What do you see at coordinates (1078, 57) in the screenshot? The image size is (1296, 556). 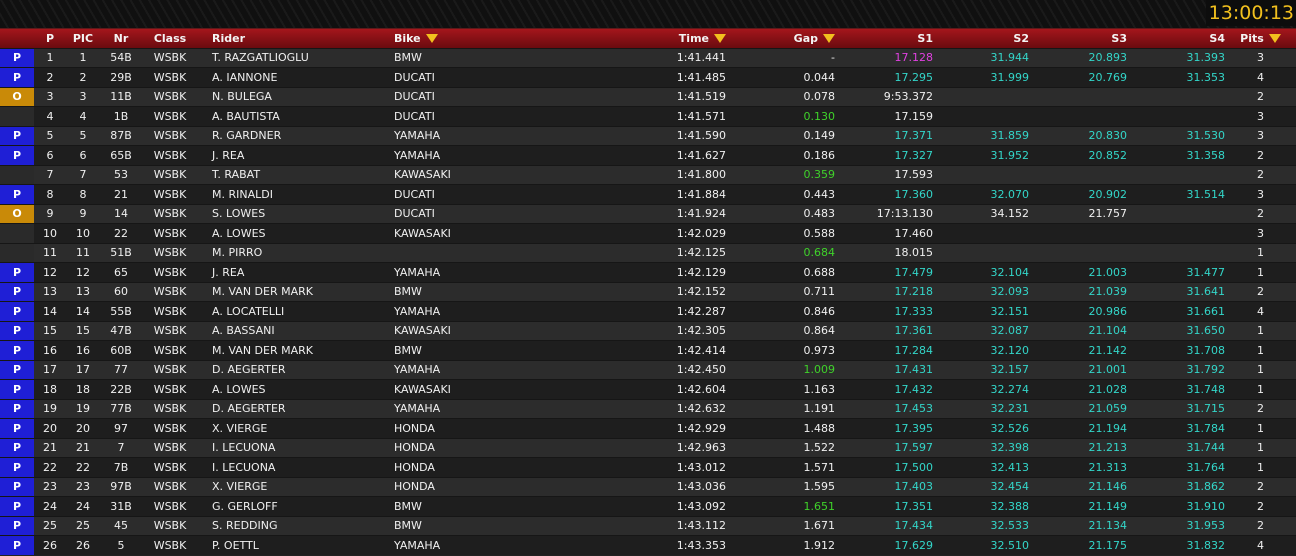 I see `sector3-cell: 20.893` at bounding box center [1078, 57].